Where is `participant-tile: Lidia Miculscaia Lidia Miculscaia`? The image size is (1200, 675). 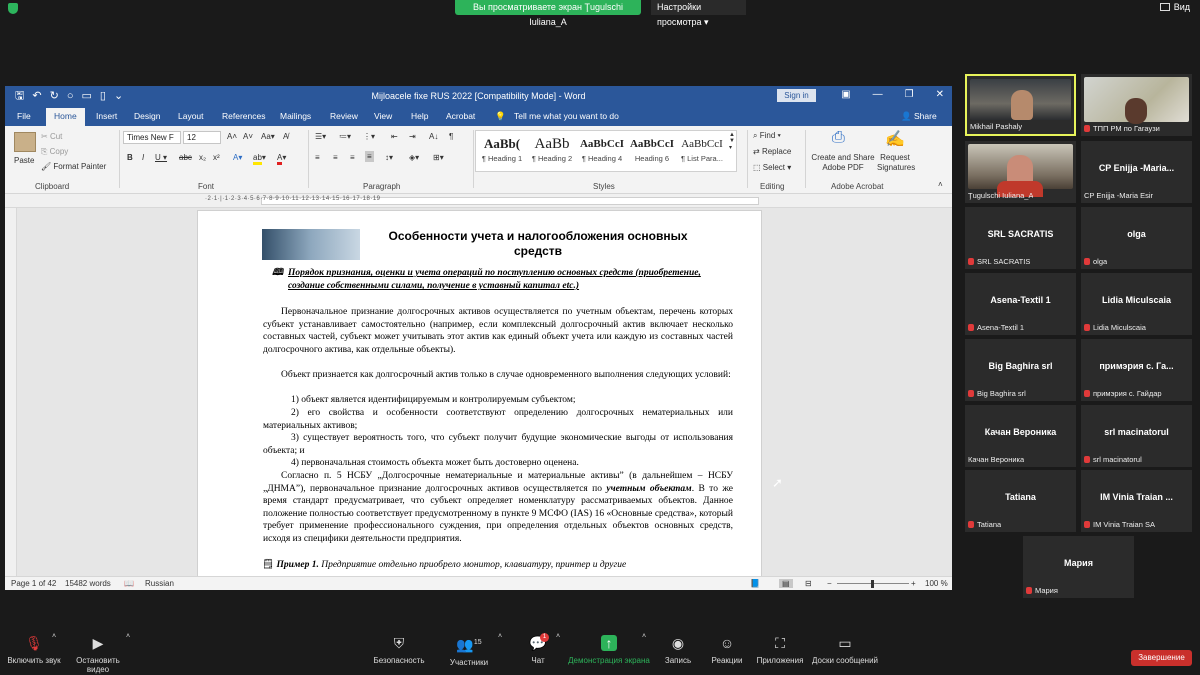 participant-tile: Lidia Miculscaia Lidia Miculscaia is located at coordinates (1136, 304).